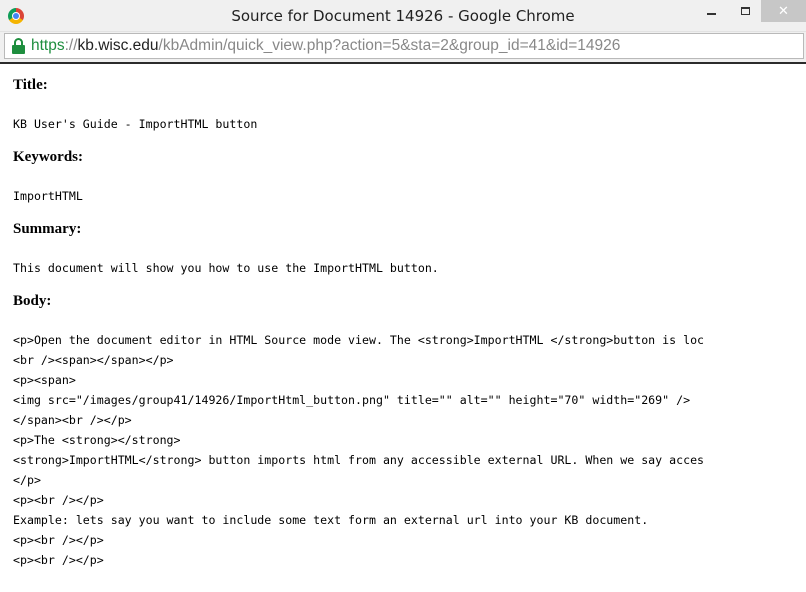 Image resolution: width=806 pixels, height=592 pixels. Describe the element at coordinates (135, 124) in the screenshot. I see `title-value: KB User's Guide - ImportHTML button` at that location.